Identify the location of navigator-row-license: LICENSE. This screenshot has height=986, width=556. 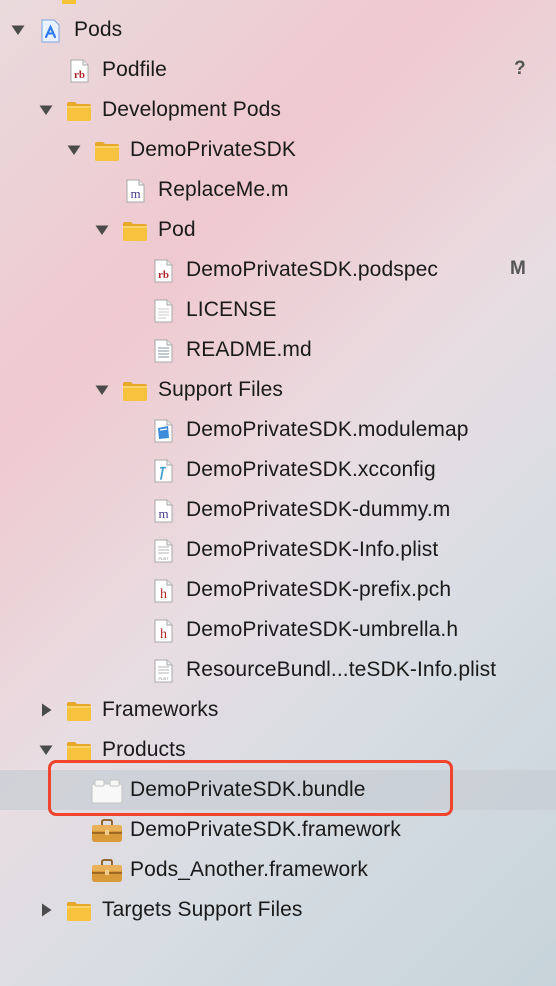
(278, 310).